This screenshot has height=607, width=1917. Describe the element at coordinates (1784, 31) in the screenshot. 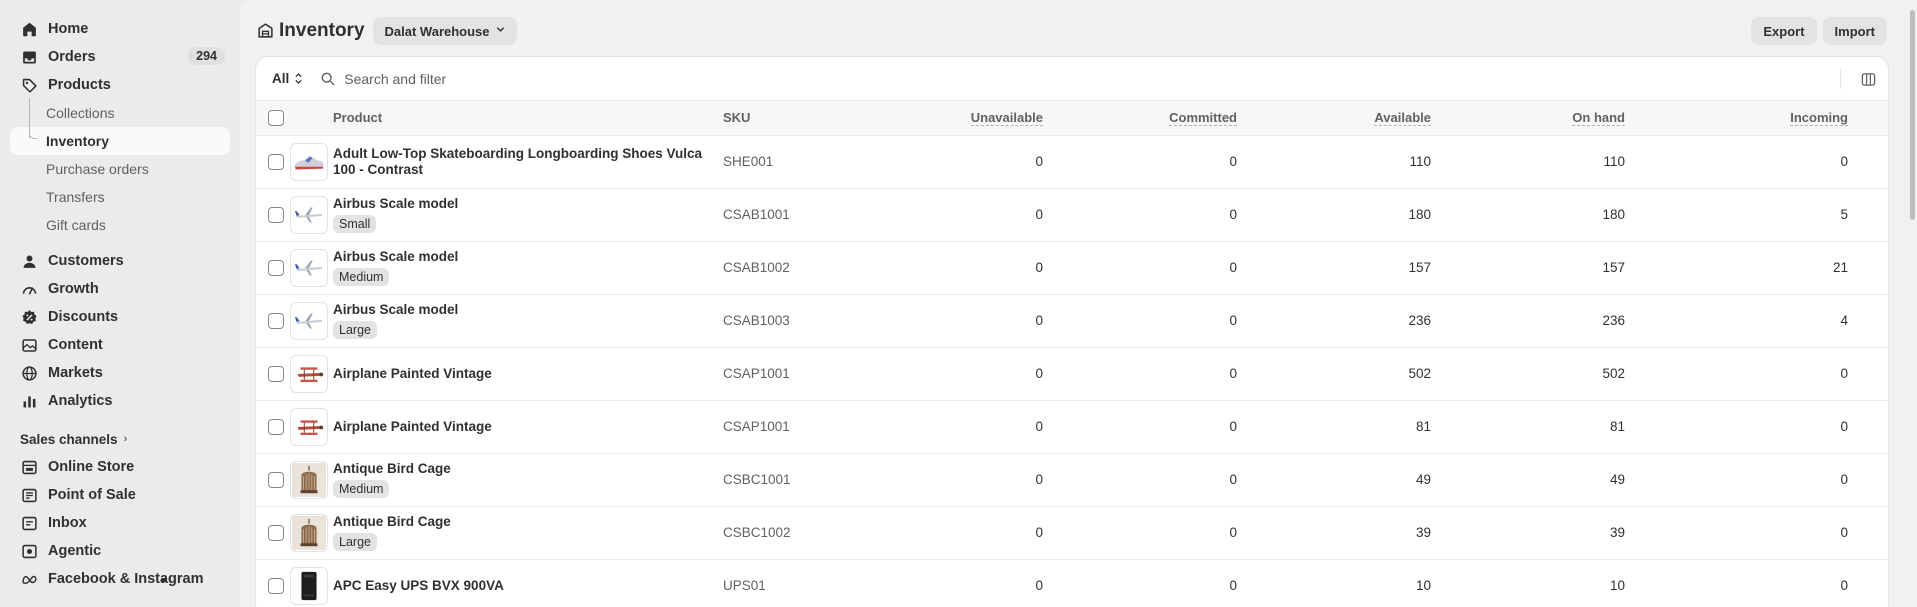

I see `export-button: Export` at that location.